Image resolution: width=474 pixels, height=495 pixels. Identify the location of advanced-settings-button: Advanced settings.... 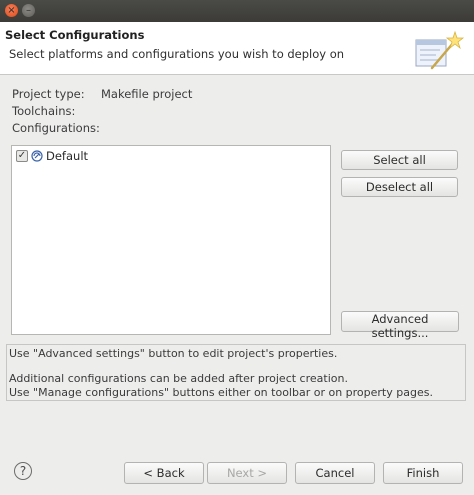
(400, 325).